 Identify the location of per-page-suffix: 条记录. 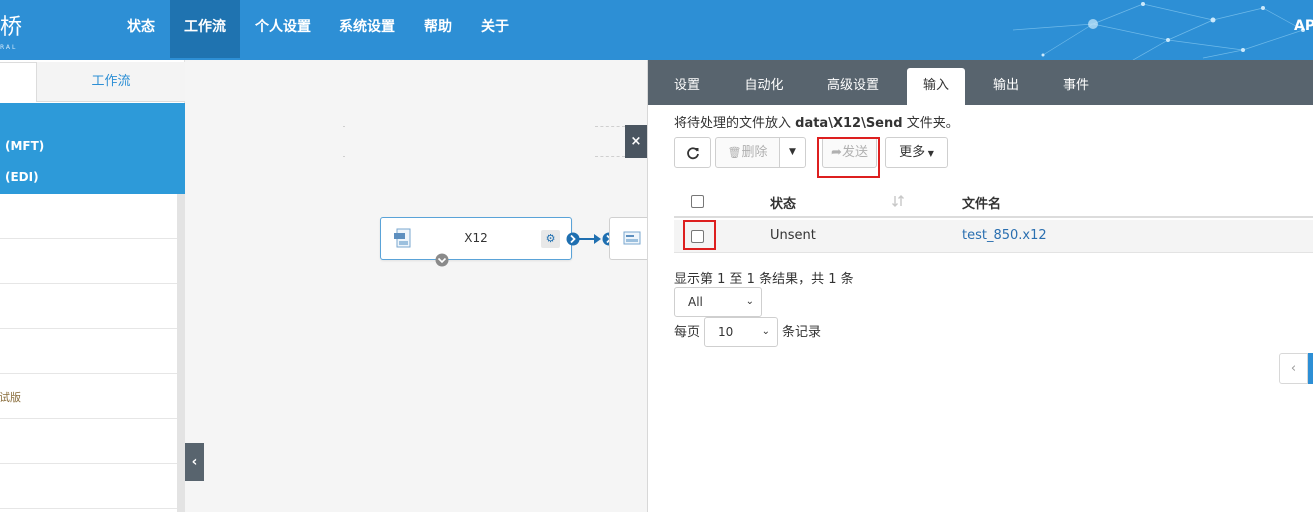
(802, 332).